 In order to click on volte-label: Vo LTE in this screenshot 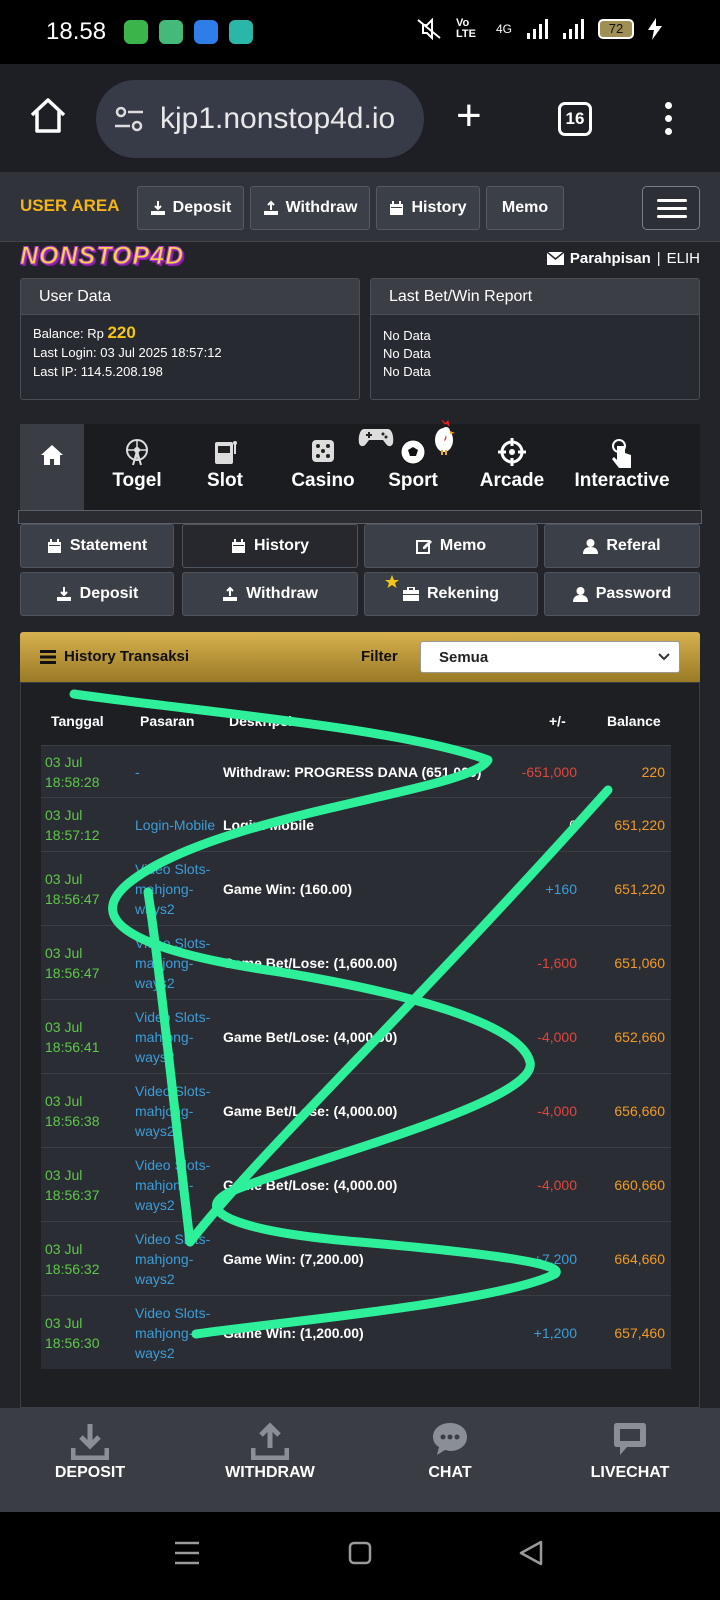, I will do `click(465, 28)`.